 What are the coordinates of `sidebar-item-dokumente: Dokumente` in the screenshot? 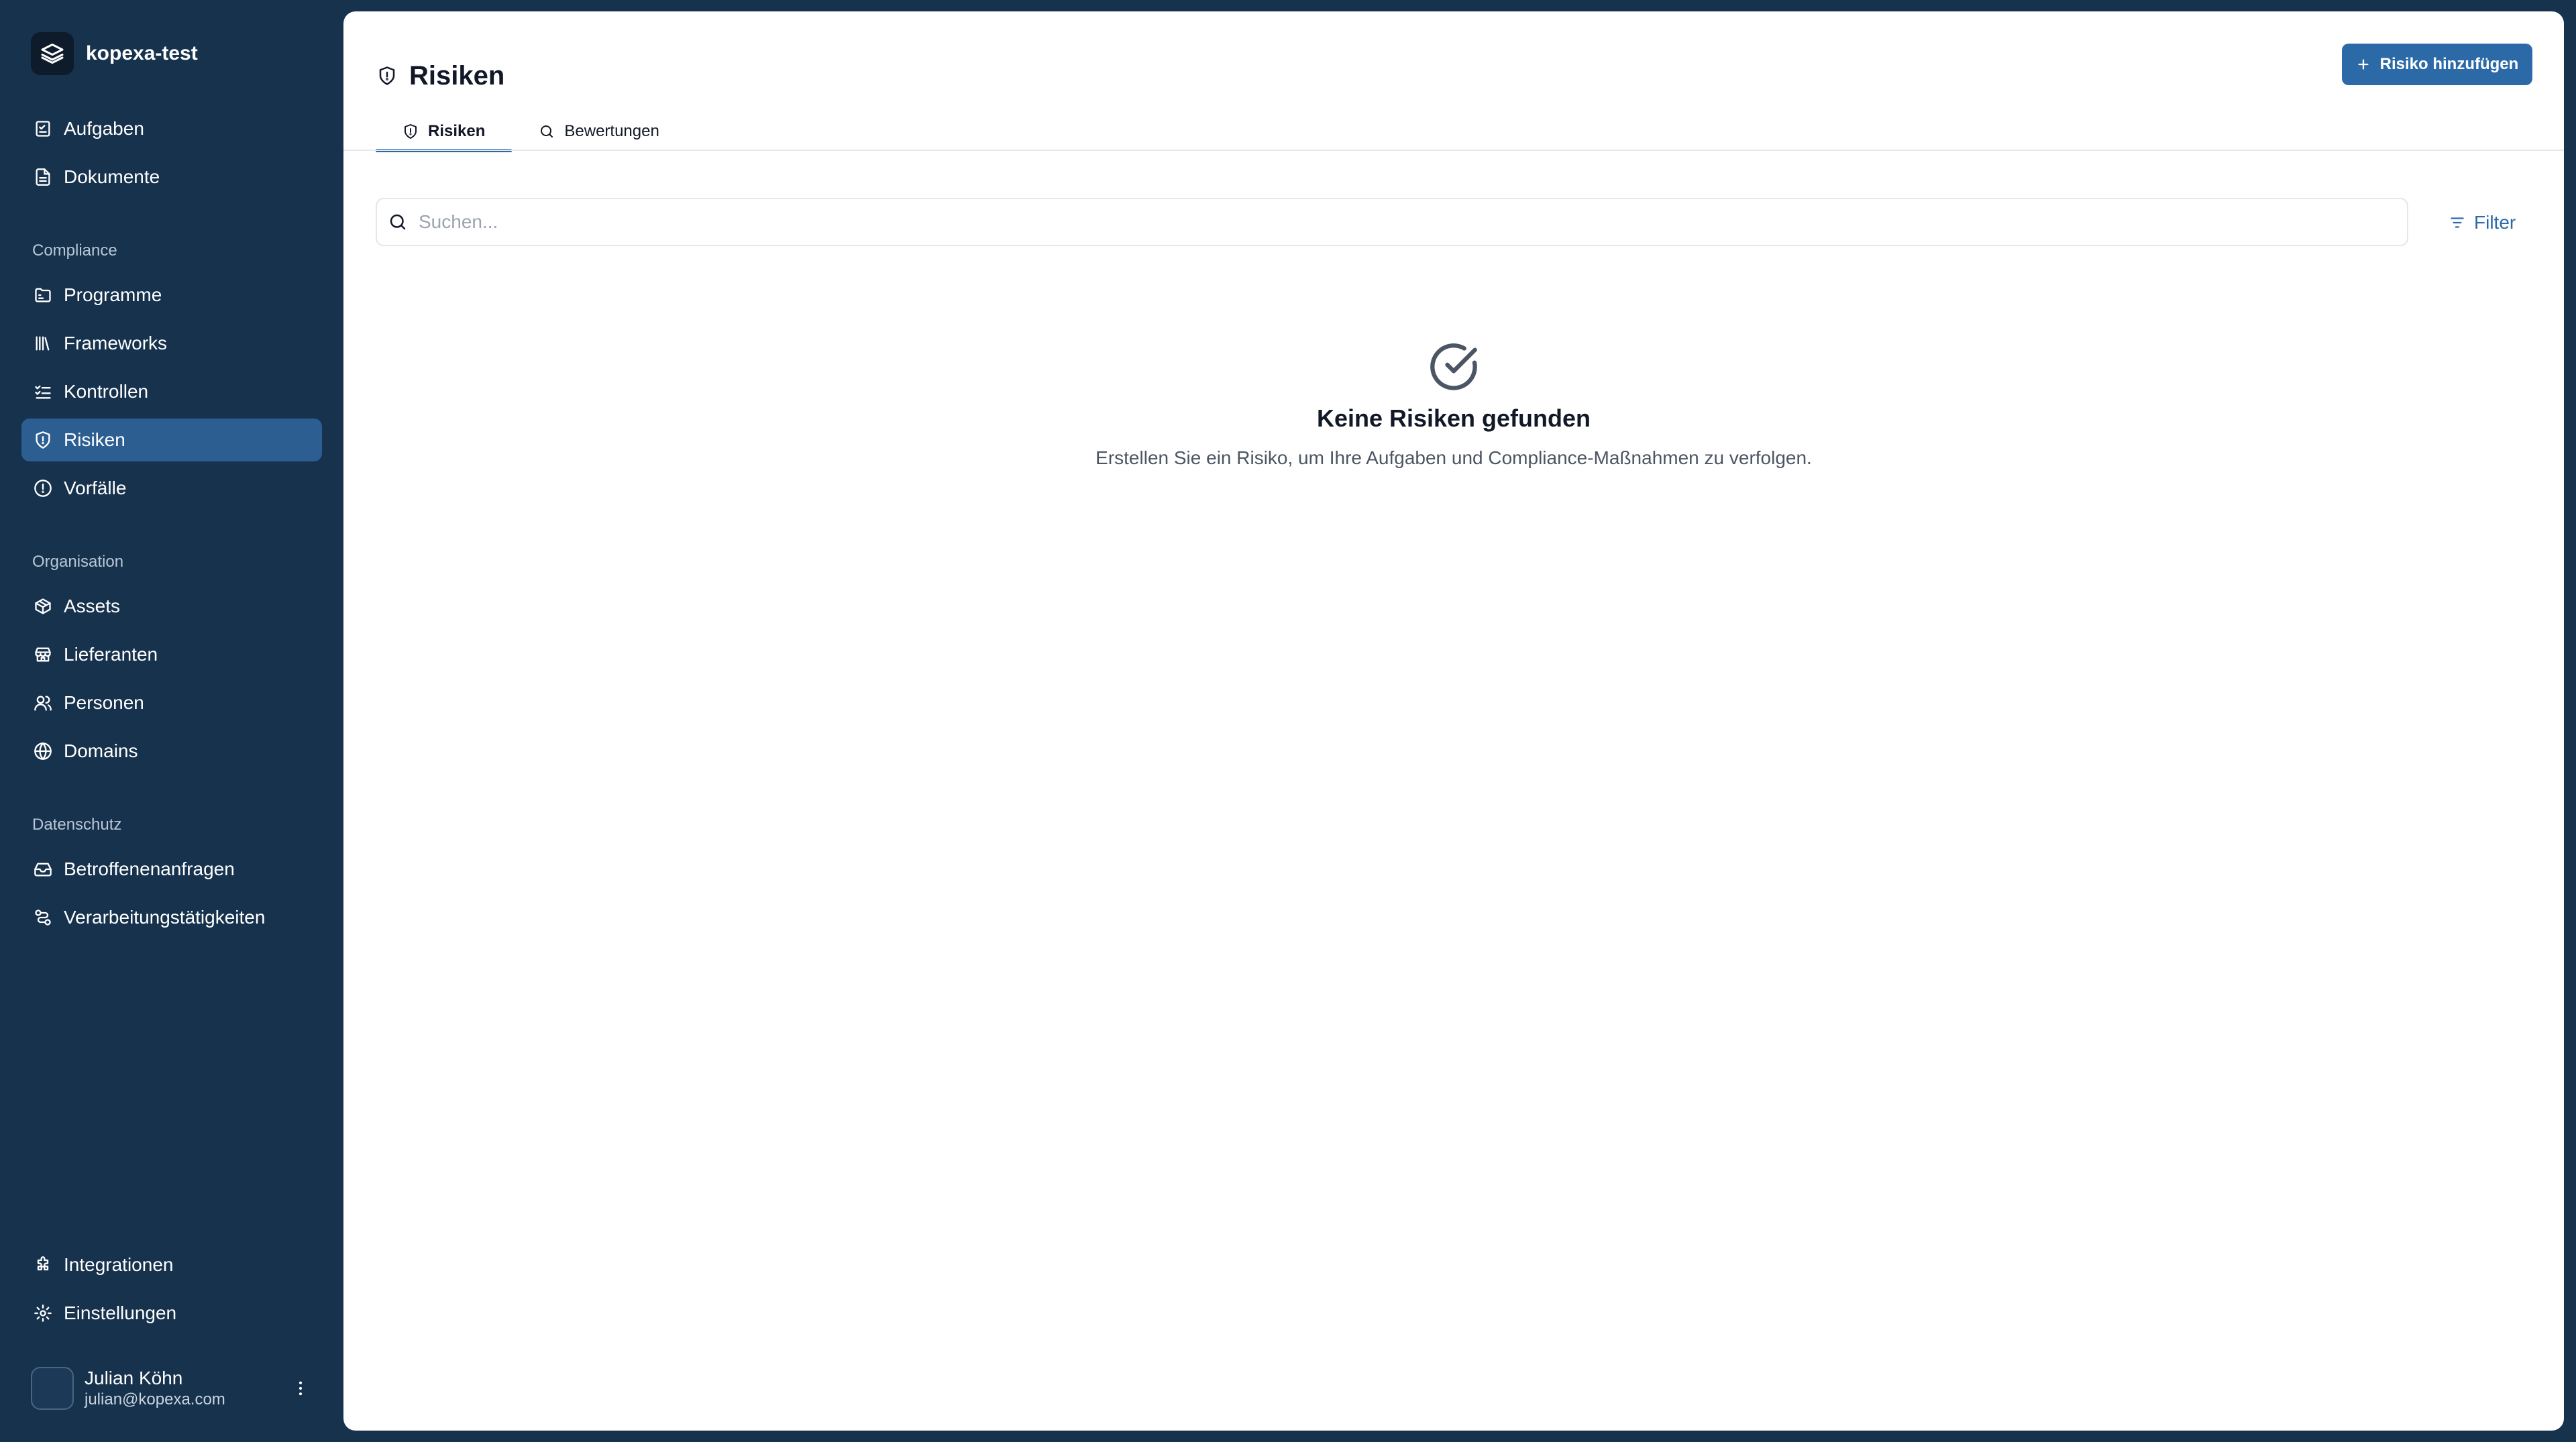 It's located at (171, 177).